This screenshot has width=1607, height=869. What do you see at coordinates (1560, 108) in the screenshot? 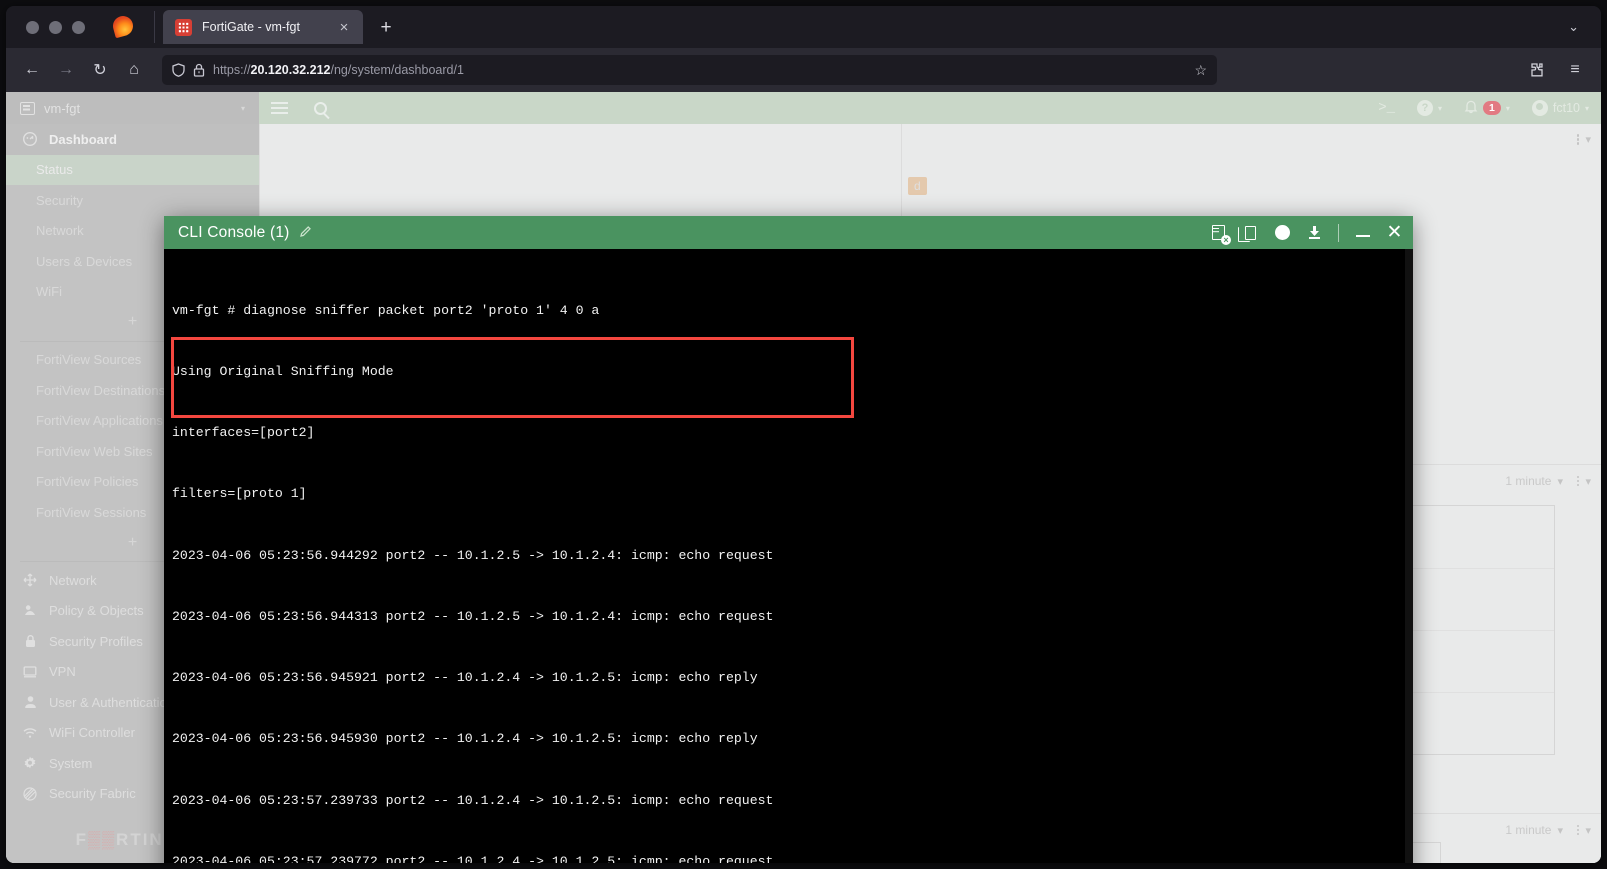
I see `user-menu: fct10 ▾` at bounding box center [1560, 108].